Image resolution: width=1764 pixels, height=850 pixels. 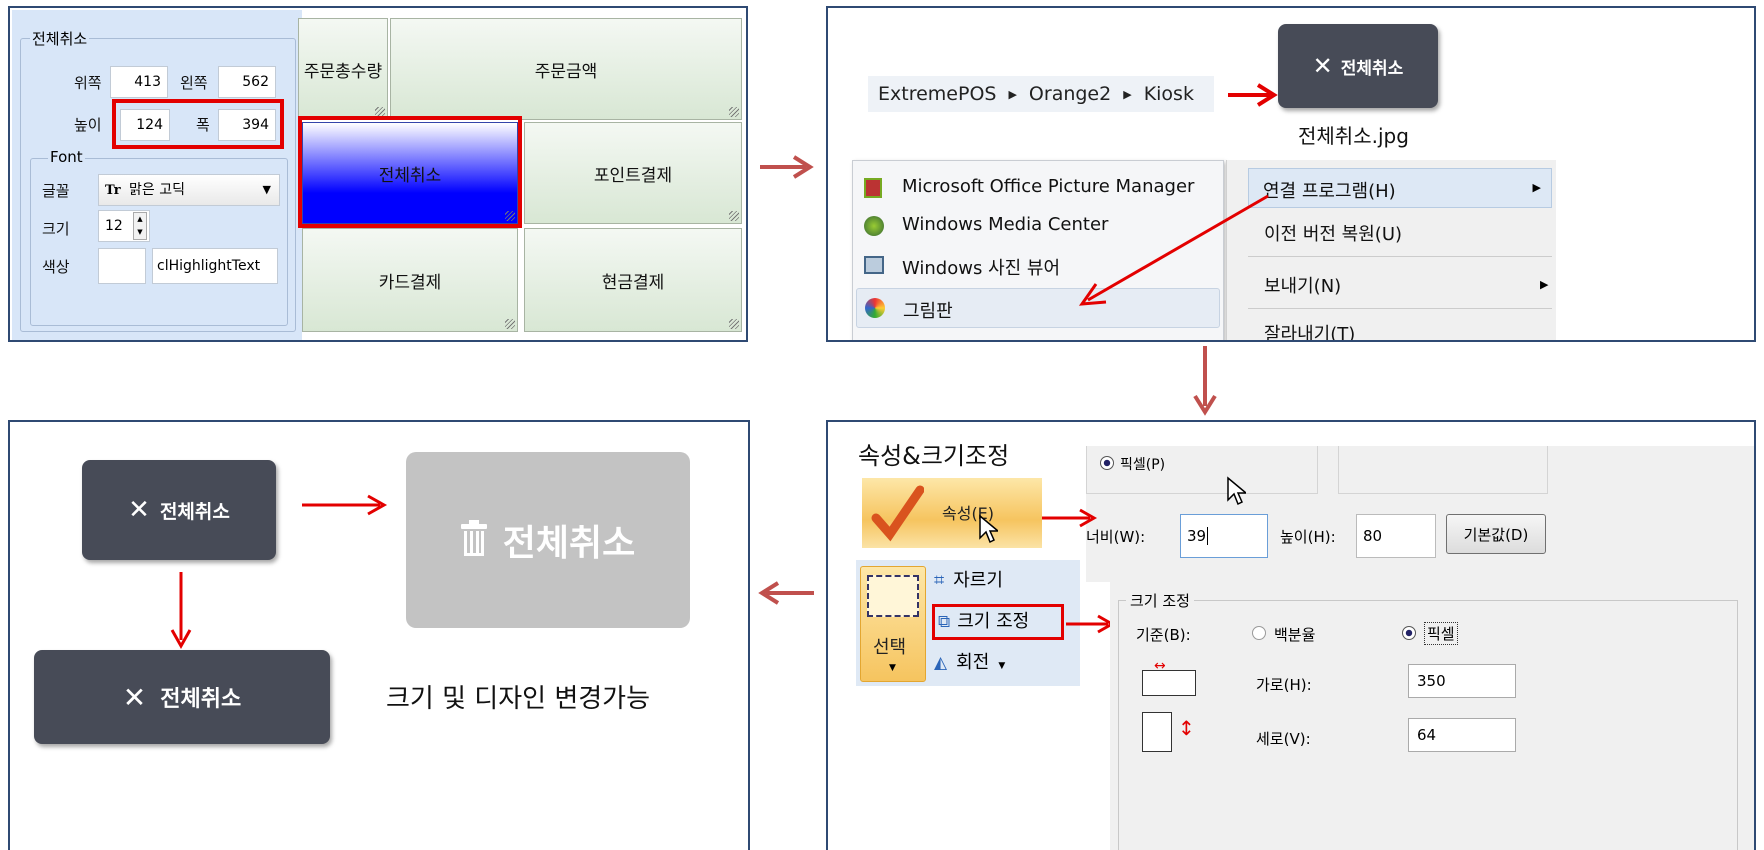 I want to click on chevron-down-icon: ▼, so click(x=266, y=189).